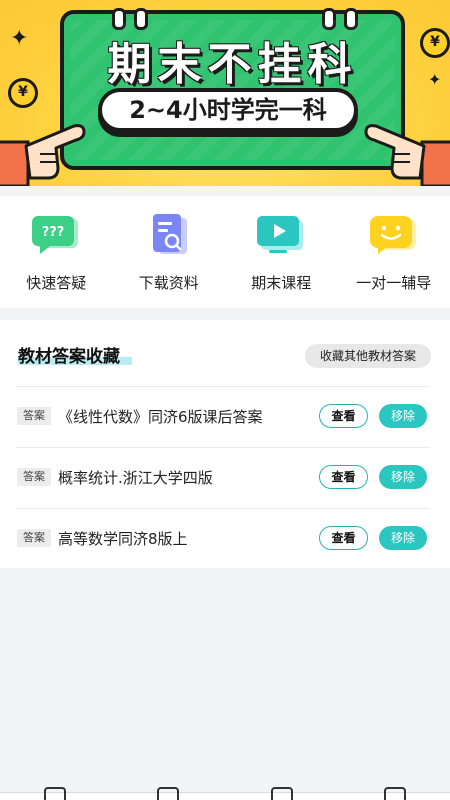  Describe the element at coordinates (168, 283) in the screenshot. I see `quick-nav-label: 下载资料` at that location.